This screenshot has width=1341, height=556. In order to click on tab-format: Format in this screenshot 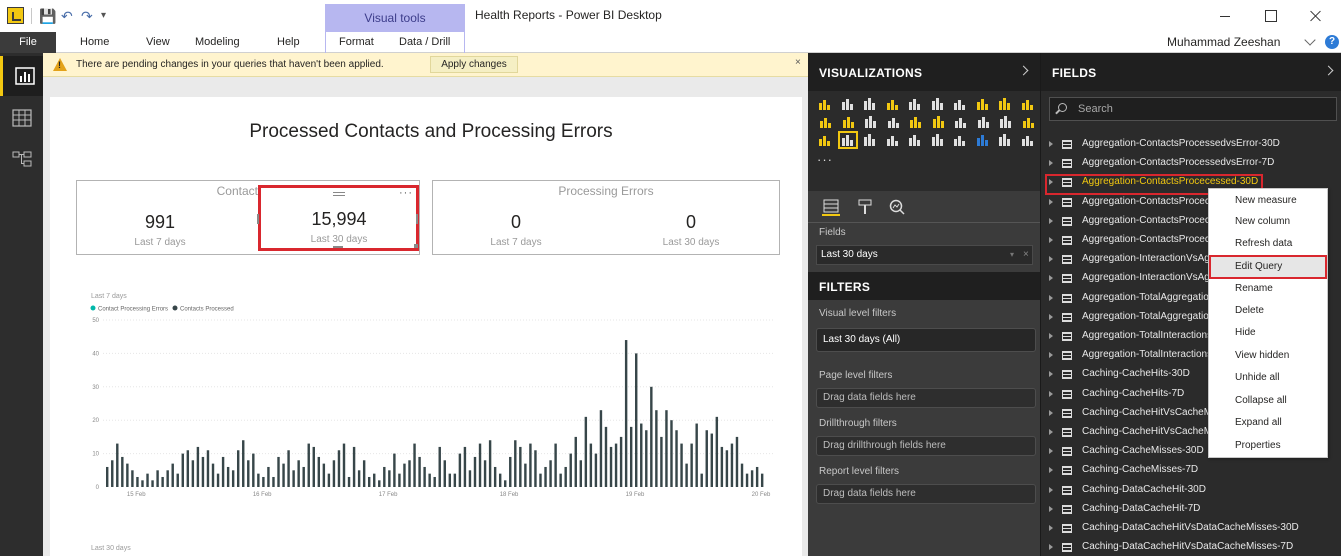, I will do `click(356, 42)`.